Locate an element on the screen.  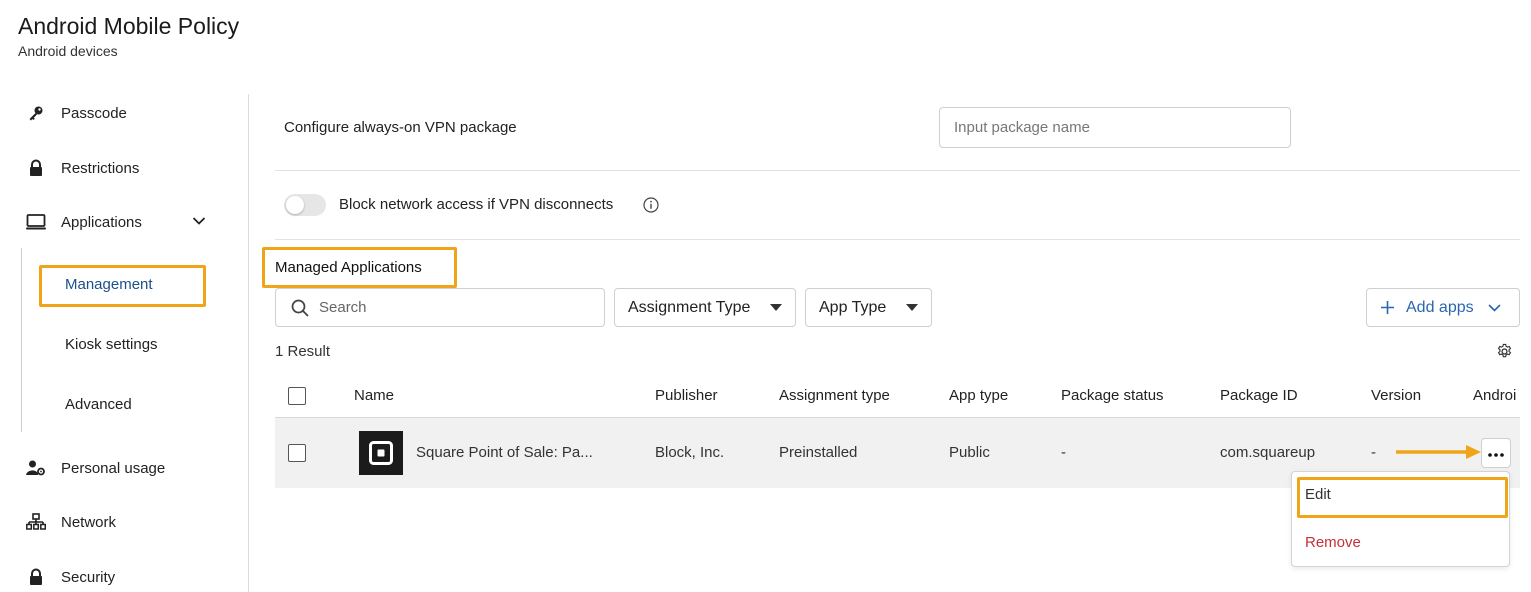
sidebar-item-applications: Applications is located at coordinates (84, 222).